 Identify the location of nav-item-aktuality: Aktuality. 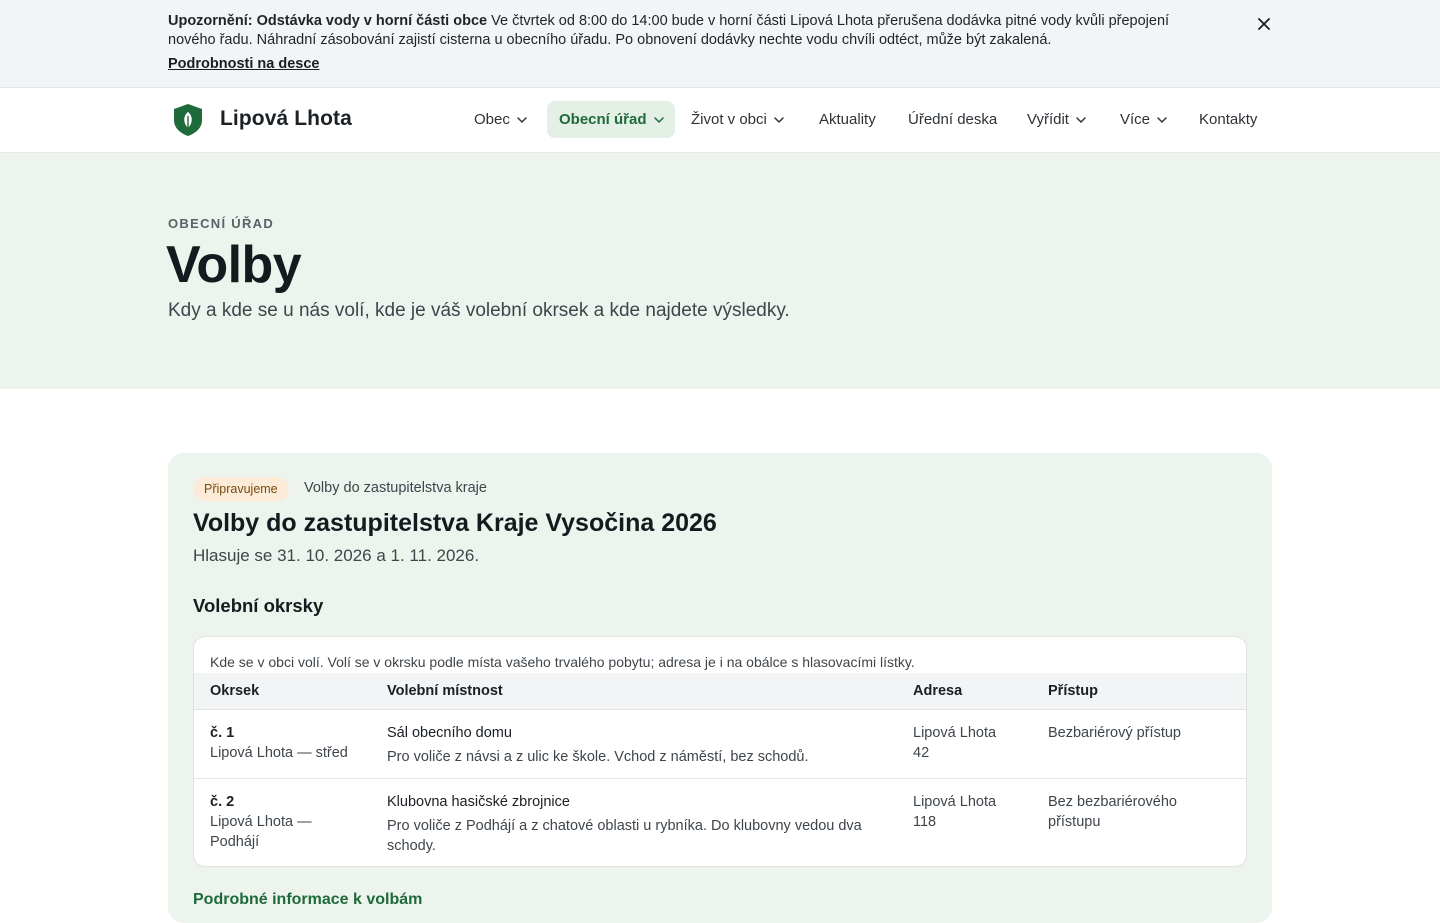
(849, 119).